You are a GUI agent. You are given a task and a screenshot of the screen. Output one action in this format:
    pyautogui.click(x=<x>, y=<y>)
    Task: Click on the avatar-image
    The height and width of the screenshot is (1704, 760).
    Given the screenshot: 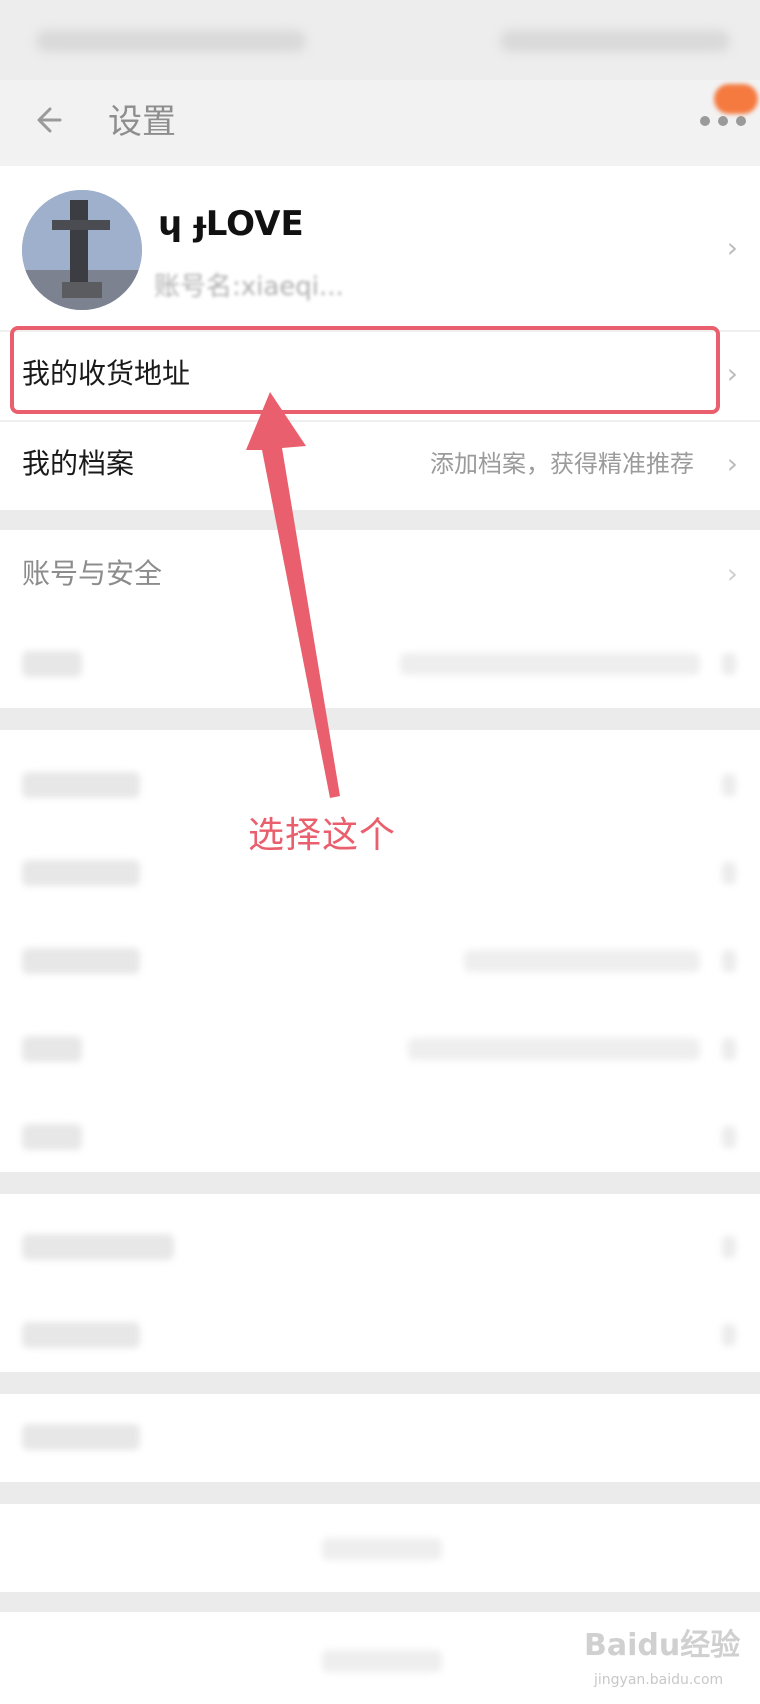 What is the action you would take?
    pyautogui.click(x=82, y=250)
    